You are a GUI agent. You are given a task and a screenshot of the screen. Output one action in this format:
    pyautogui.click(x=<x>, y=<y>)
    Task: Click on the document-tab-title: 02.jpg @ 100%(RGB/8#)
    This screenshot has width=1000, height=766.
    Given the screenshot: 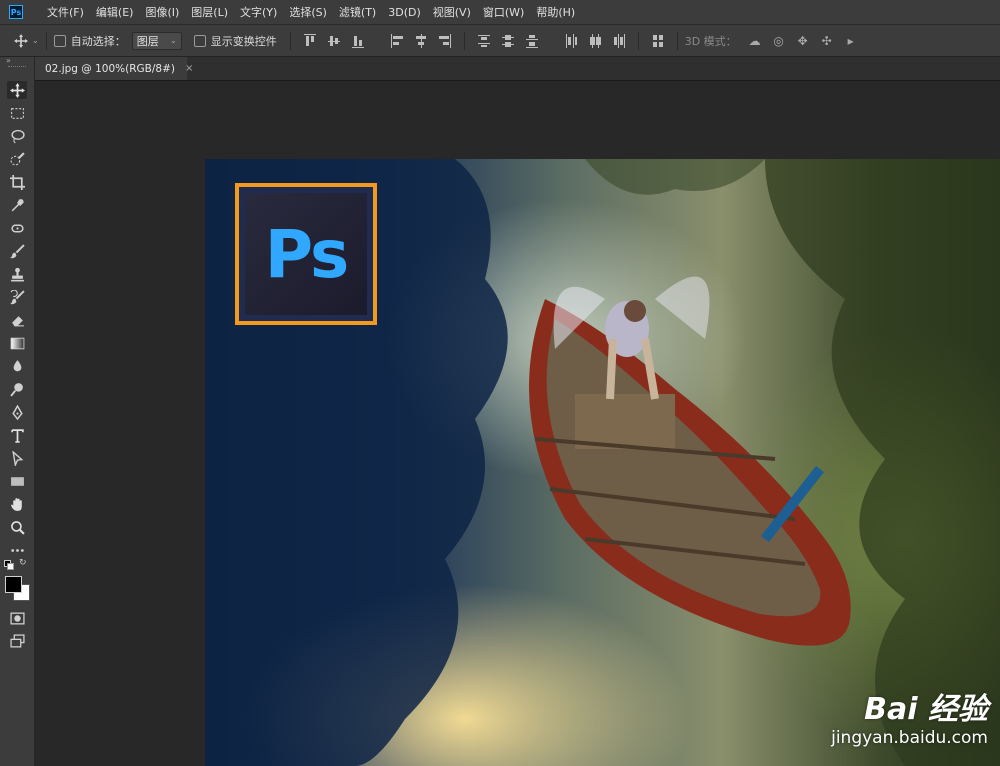 What is the action you would take?
    pyautogui.click(x=110, y=68)
    